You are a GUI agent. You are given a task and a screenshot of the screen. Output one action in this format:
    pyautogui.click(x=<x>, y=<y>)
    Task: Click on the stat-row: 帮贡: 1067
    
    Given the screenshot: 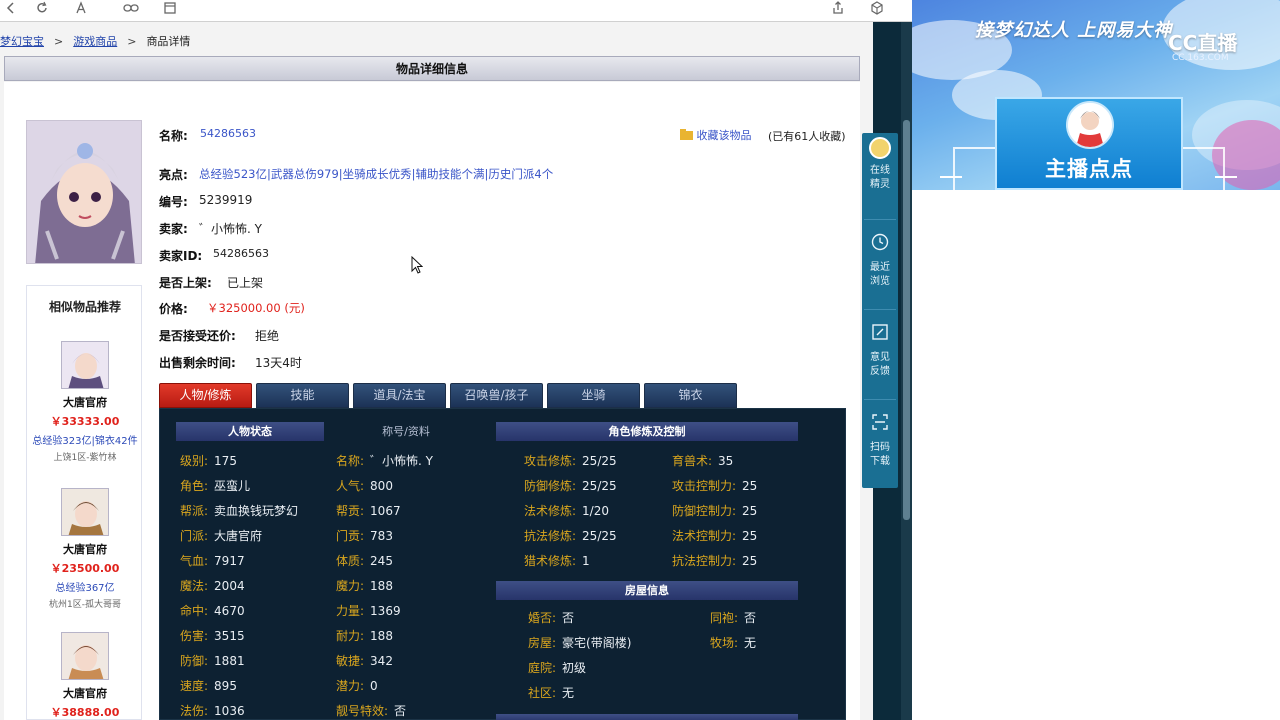 What is the action you would take?
    pyautogui.click(x=368, y=510)
    